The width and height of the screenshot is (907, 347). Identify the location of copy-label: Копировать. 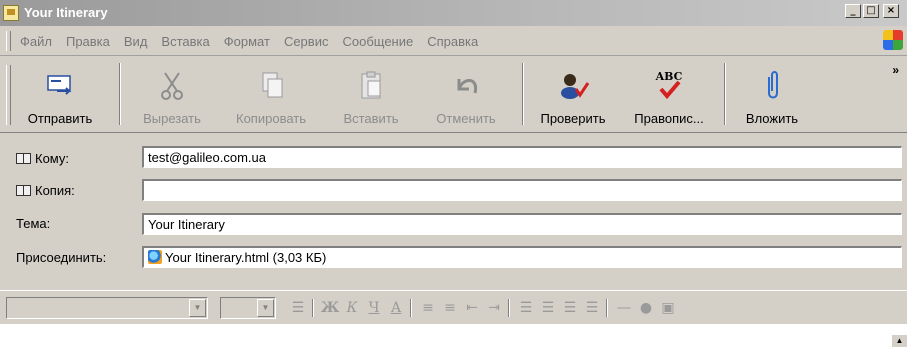
(271, 118).